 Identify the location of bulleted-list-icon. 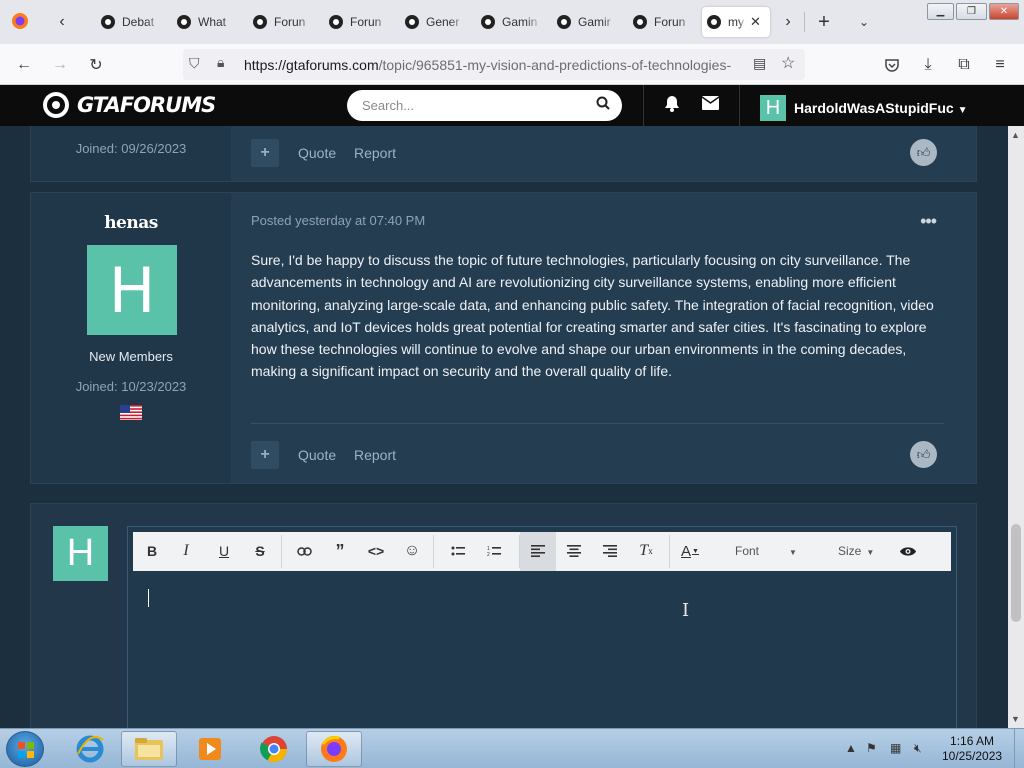
(458, 551).